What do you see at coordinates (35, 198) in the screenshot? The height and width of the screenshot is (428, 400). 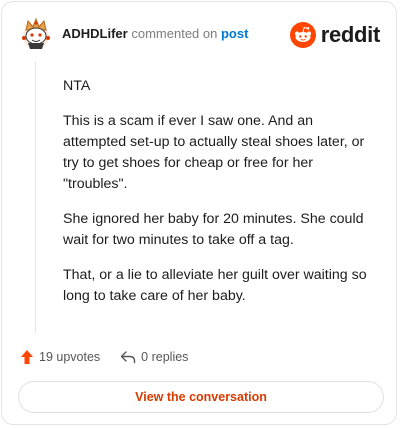 I see `thread-line` at bounding box center [35, 198].